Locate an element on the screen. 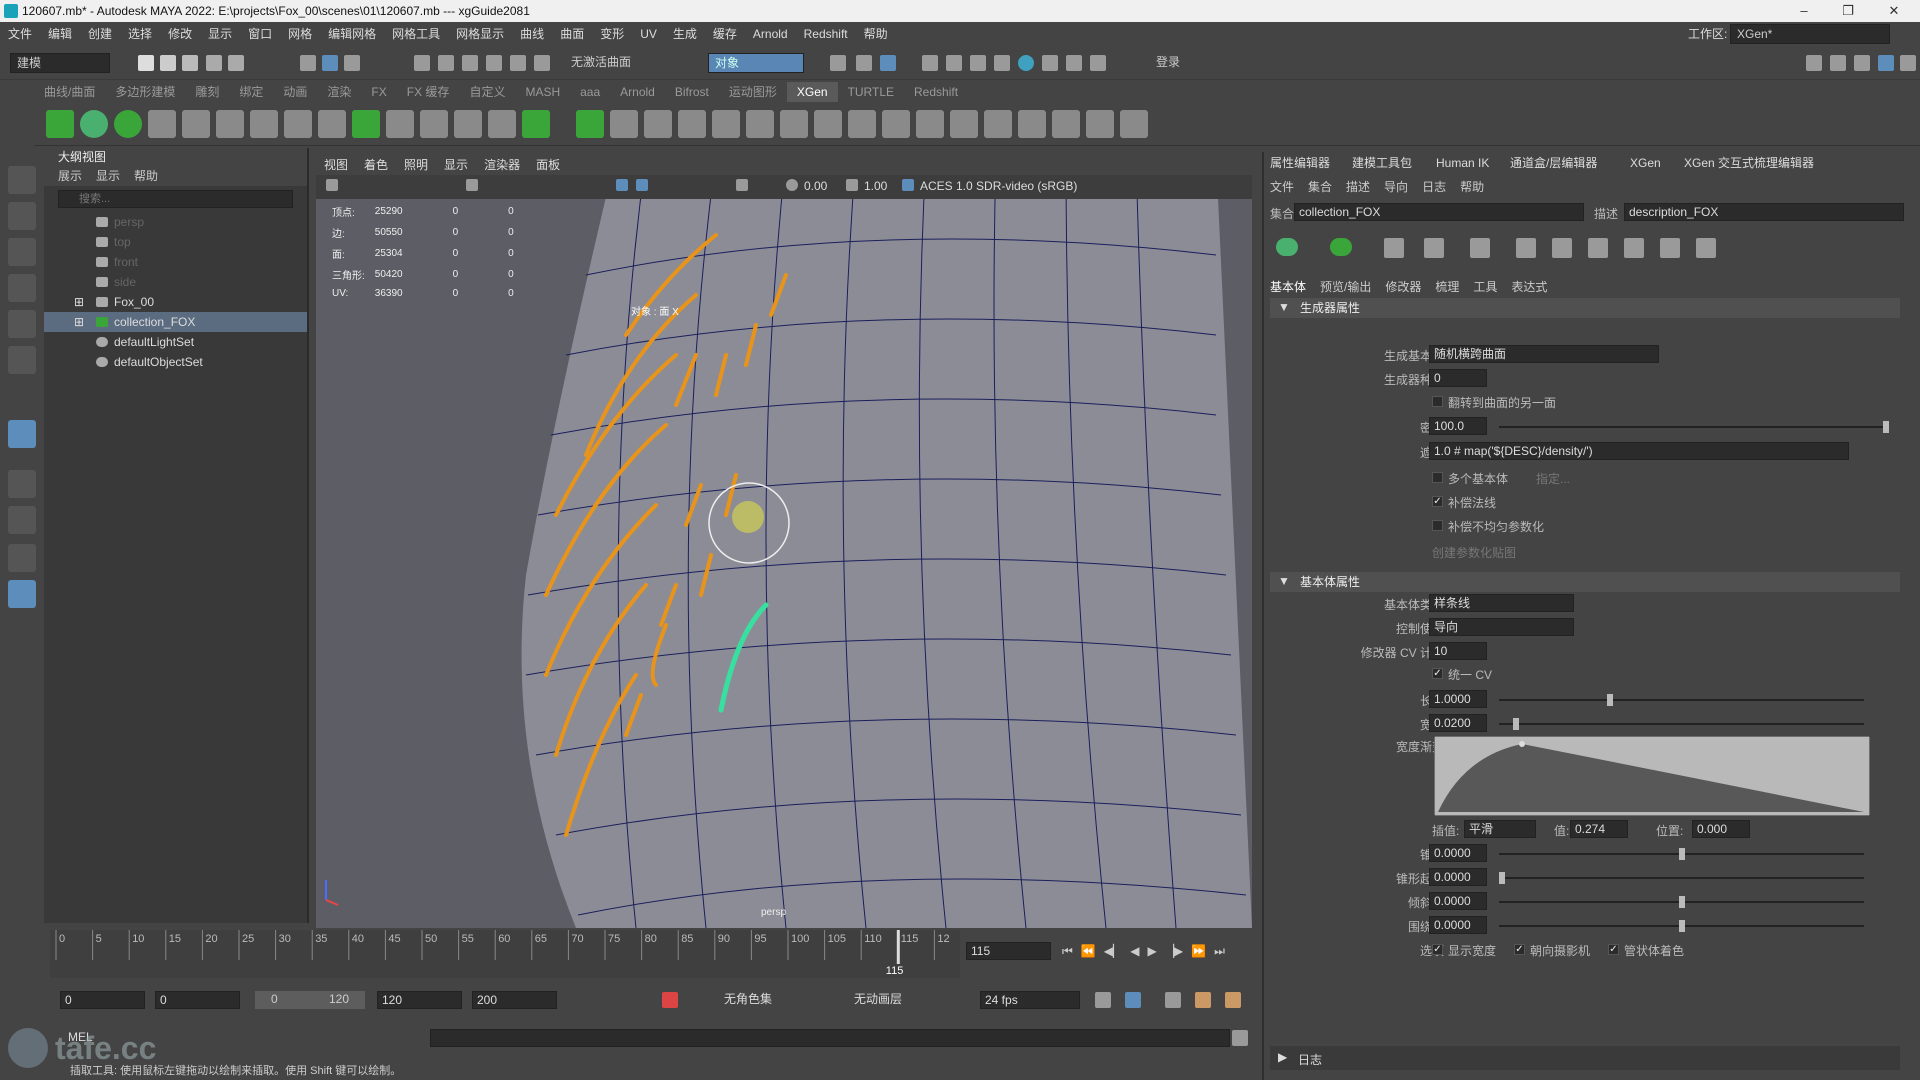 The width and height of the screenshot is (1920, 1080). guide-cv-icon is located at coordinates (264, 124).